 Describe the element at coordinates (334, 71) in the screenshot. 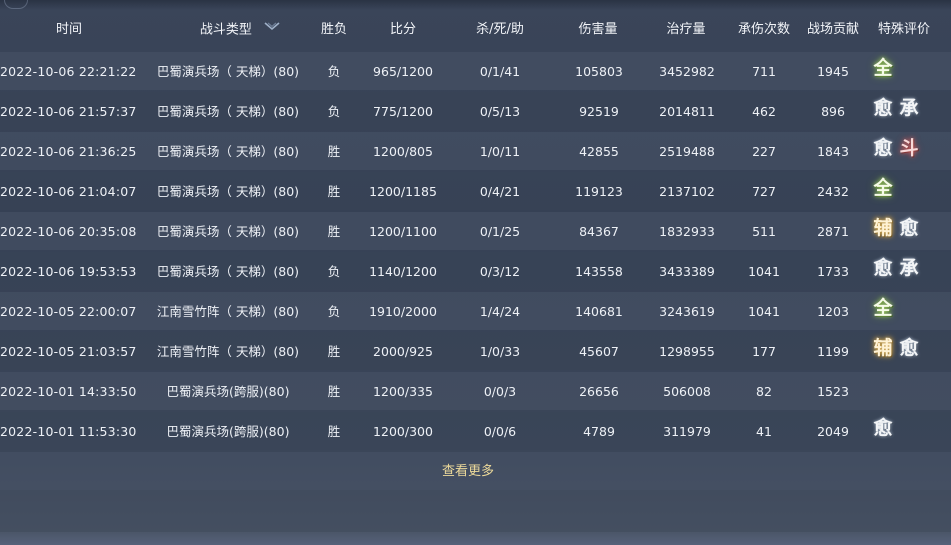

I see `cell-result: 负` at that location.